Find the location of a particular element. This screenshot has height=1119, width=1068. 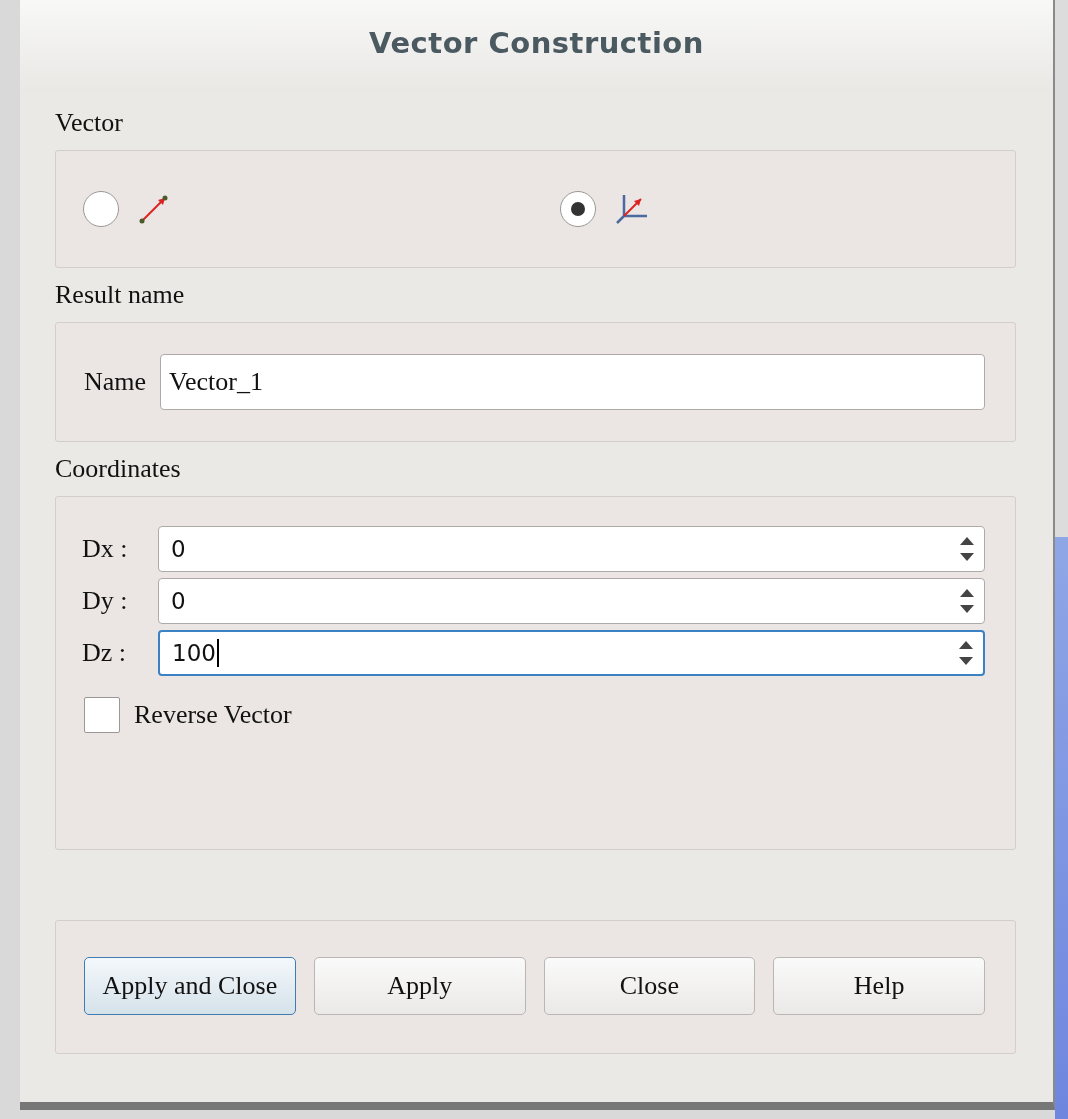

dialog-button: Close is located at coordinates (649, 986).